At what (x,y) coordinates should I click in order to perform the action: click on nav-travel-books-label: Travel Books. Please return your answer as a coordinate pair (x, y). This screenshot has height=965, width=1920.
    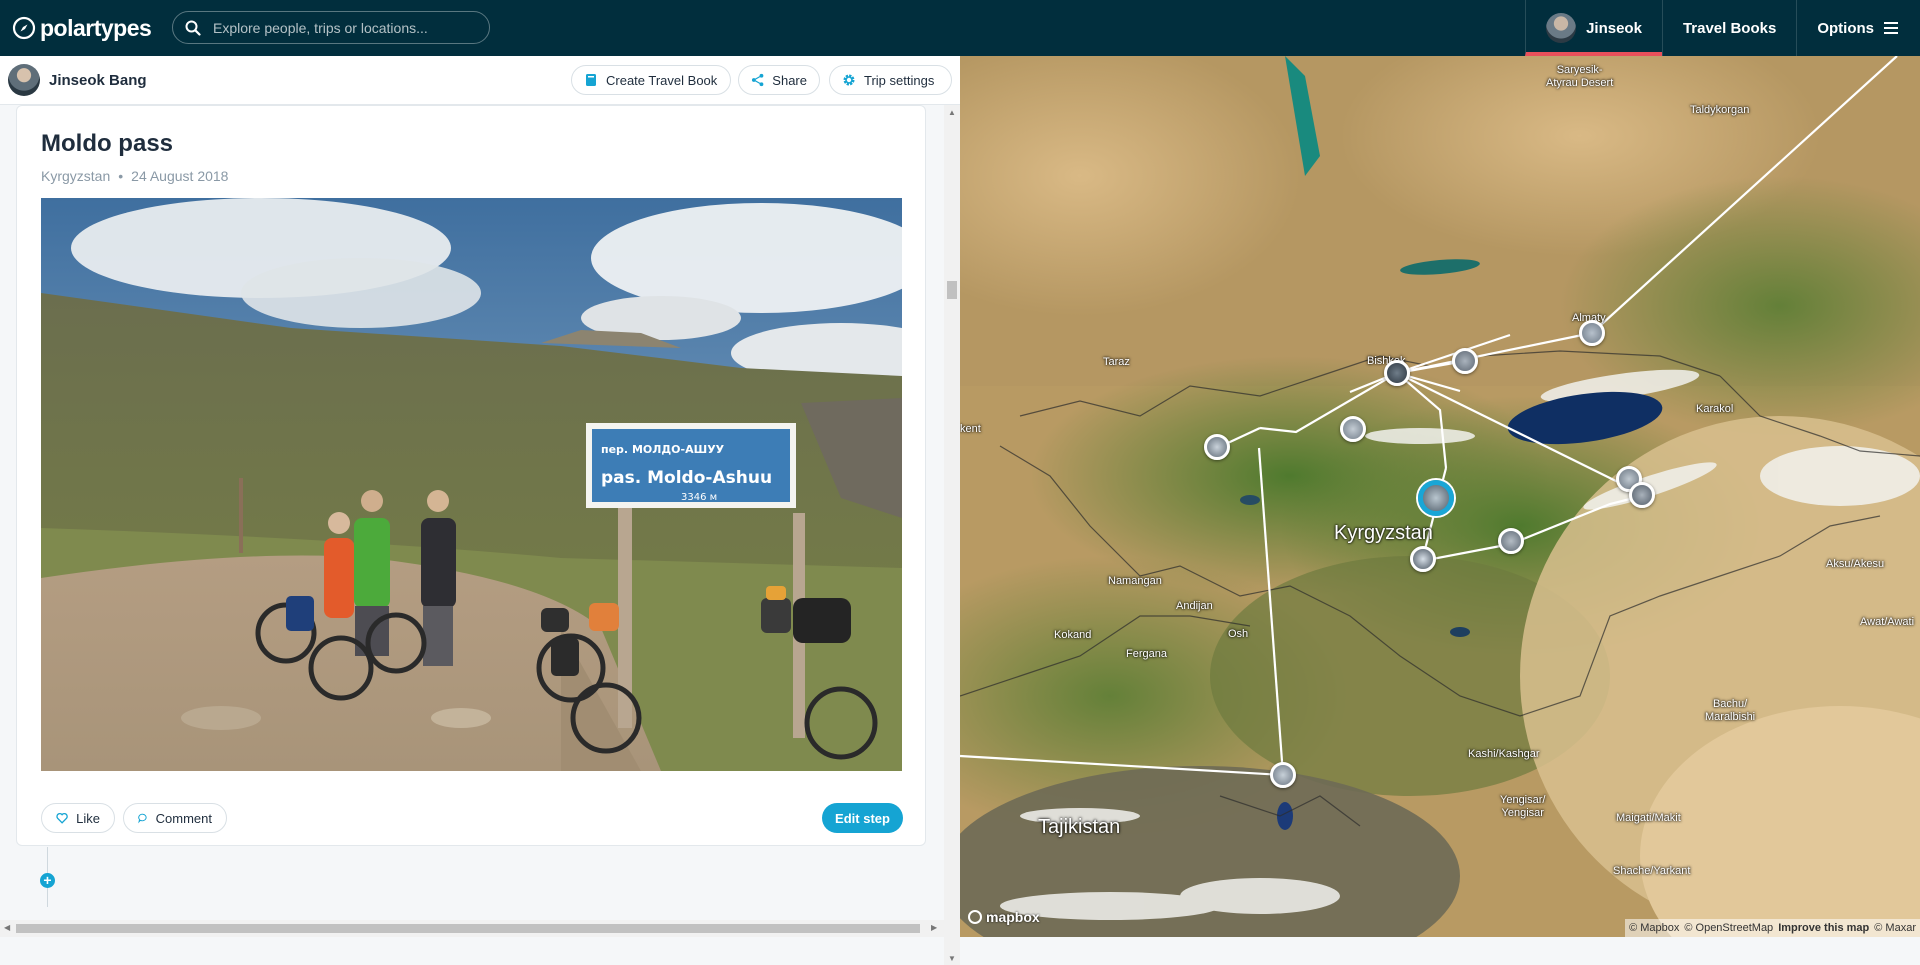
    Looking at the image, I should click on (1729, 28).